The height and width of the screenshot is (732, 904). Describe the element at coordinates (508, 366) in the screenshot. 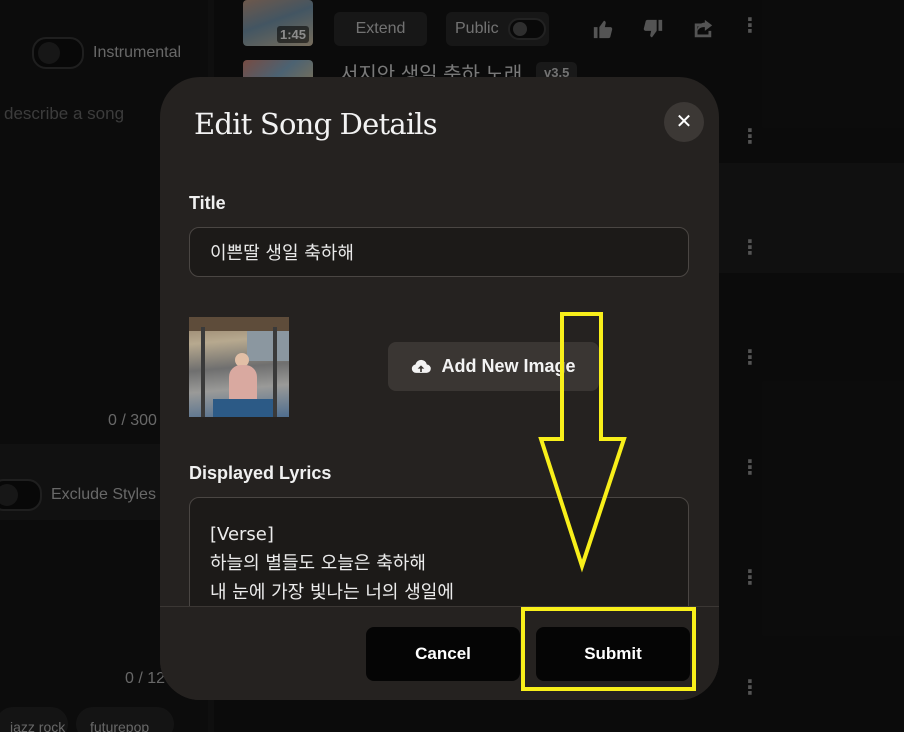

I see `add-new-image-label: Add New Image` at that location.